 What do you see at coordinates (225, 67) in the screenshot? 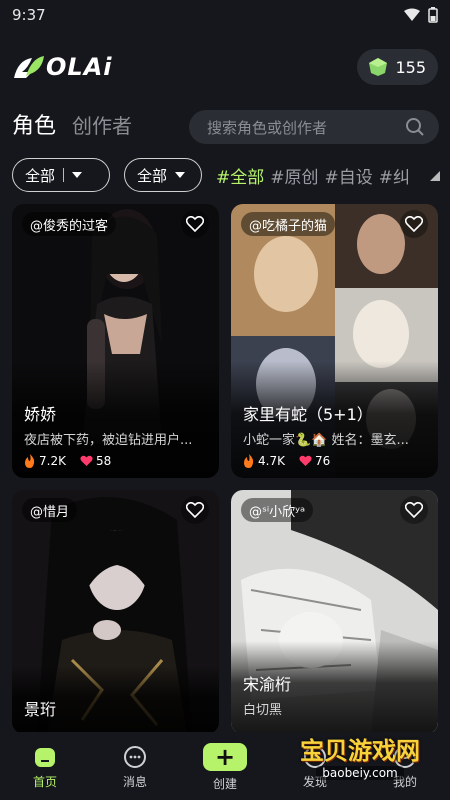
I see `app-header: OLAi 155` at bounding box center [225, 67].